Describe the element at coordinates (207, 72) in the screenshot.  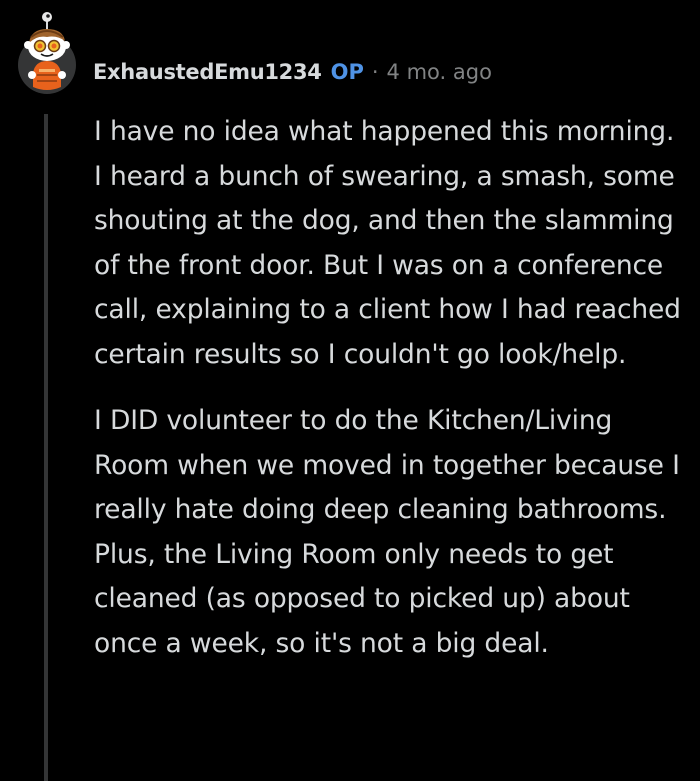
I see `author-username: ExhaustedEmu1234` at that location.